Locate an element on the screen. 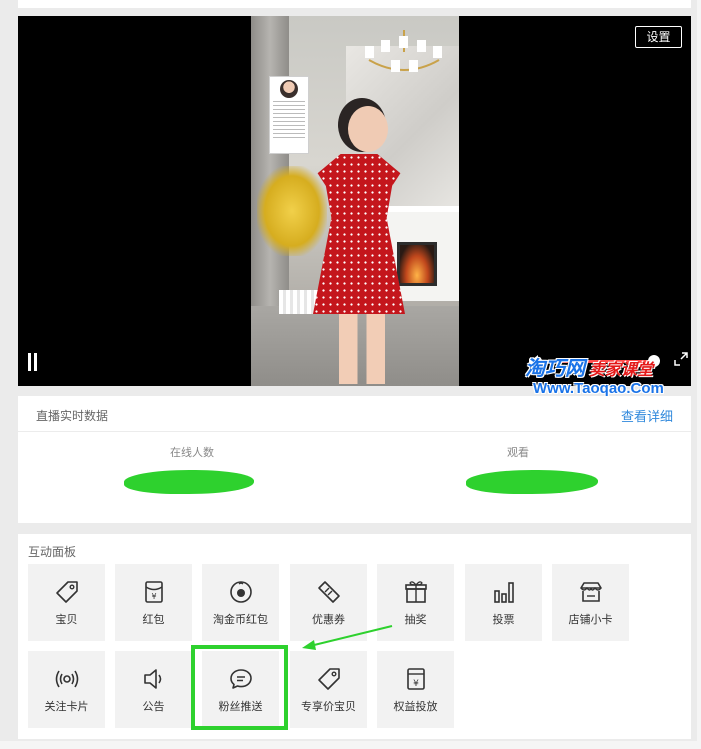 The image size is (701, 749). panel-item-label: 专享价宝贝 is located at coordinates (328, 706).